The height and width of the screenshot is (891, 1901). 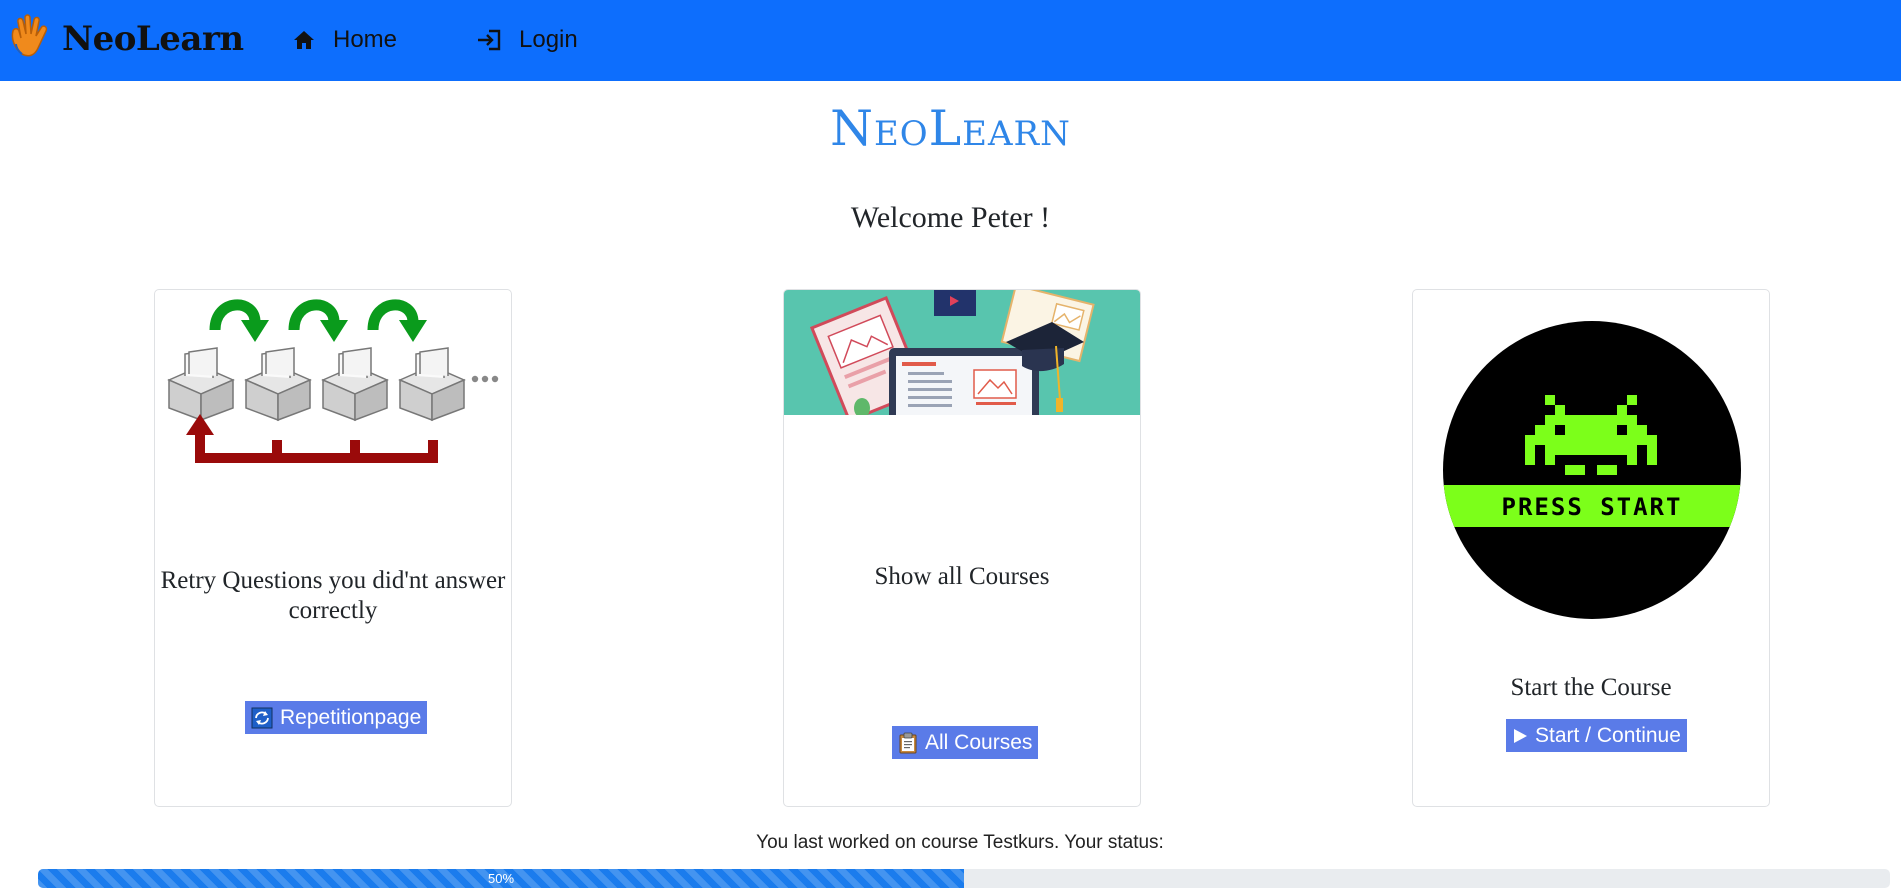 I want to click on clipboard-icon, so click(x=908, y=743).